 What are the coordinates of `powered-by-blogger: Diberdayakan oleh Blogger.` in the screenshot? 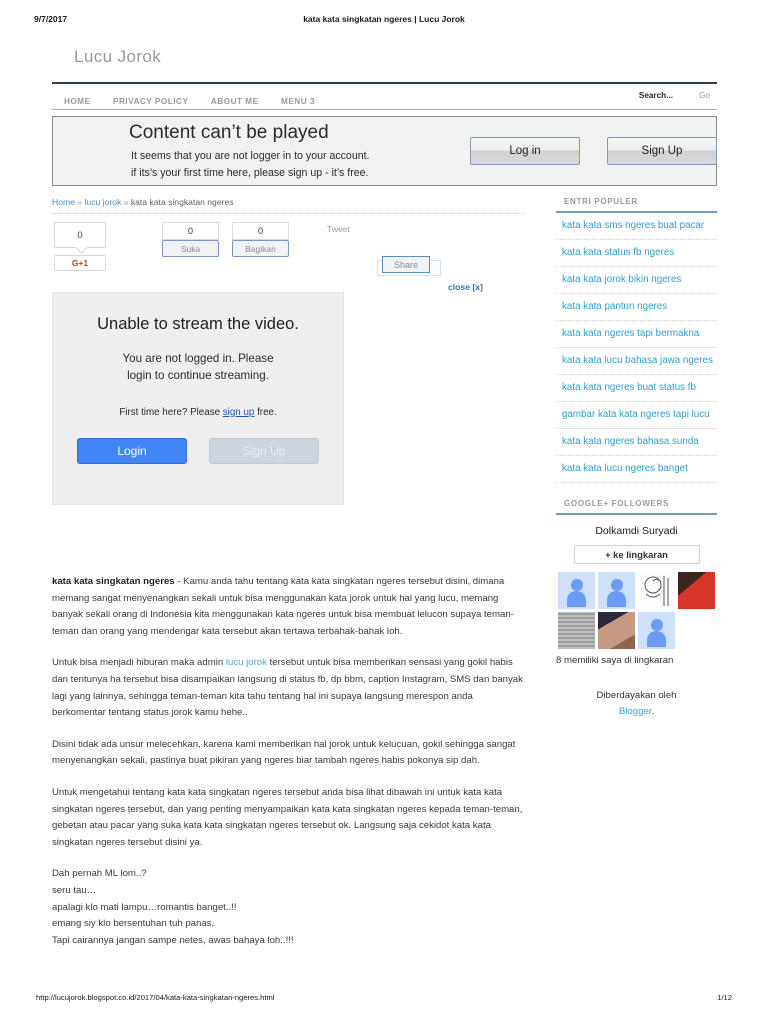 It's located at (636, 704).